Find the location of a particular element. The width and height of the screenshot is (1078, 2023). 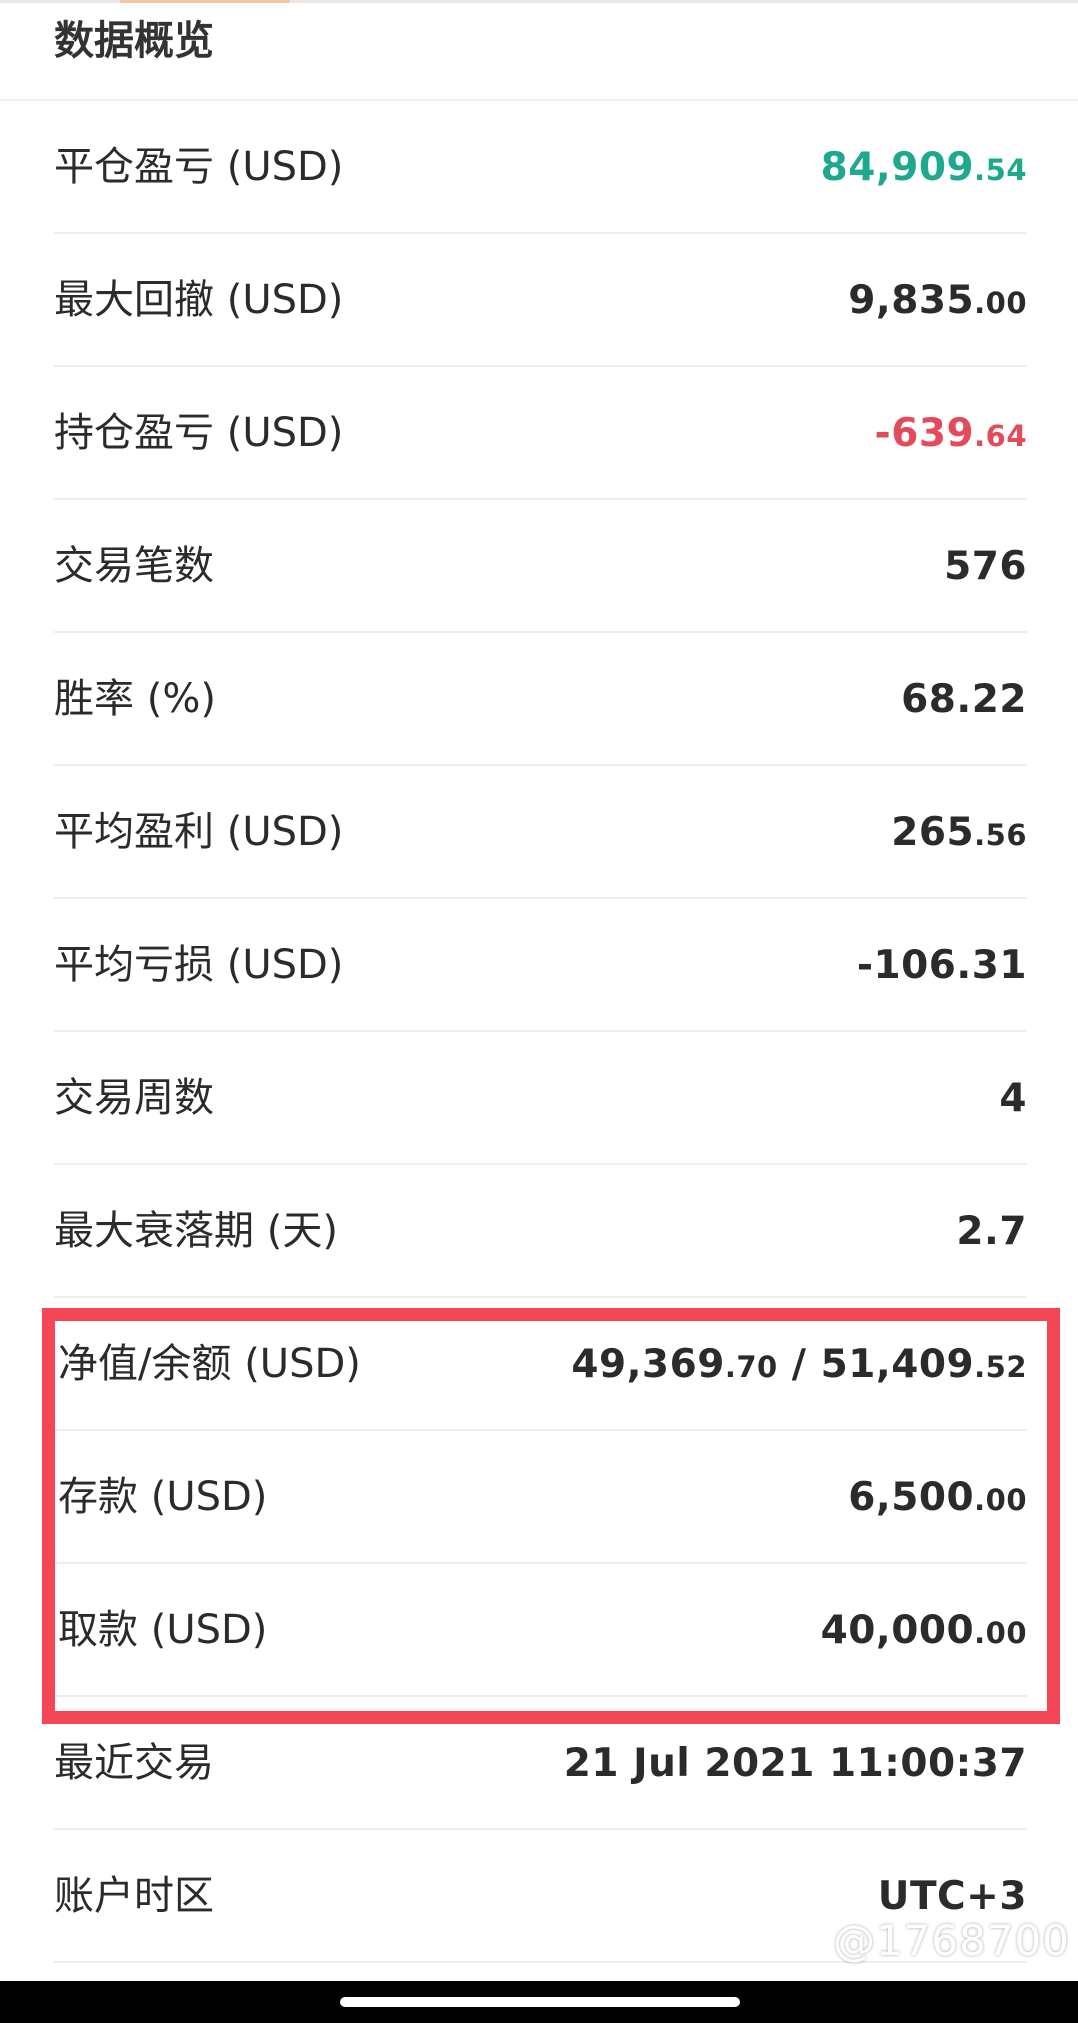

row-win-rate: 胜率 (%) 68.22 is located at coordinates (540, 699).